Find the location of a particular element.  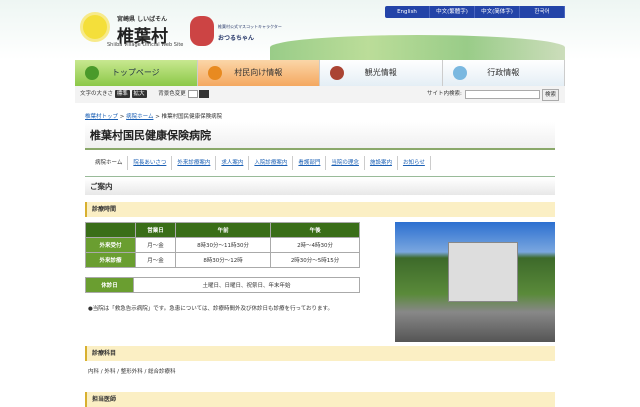

lang-korean: 한국어 is located at coordinates (542, 12).